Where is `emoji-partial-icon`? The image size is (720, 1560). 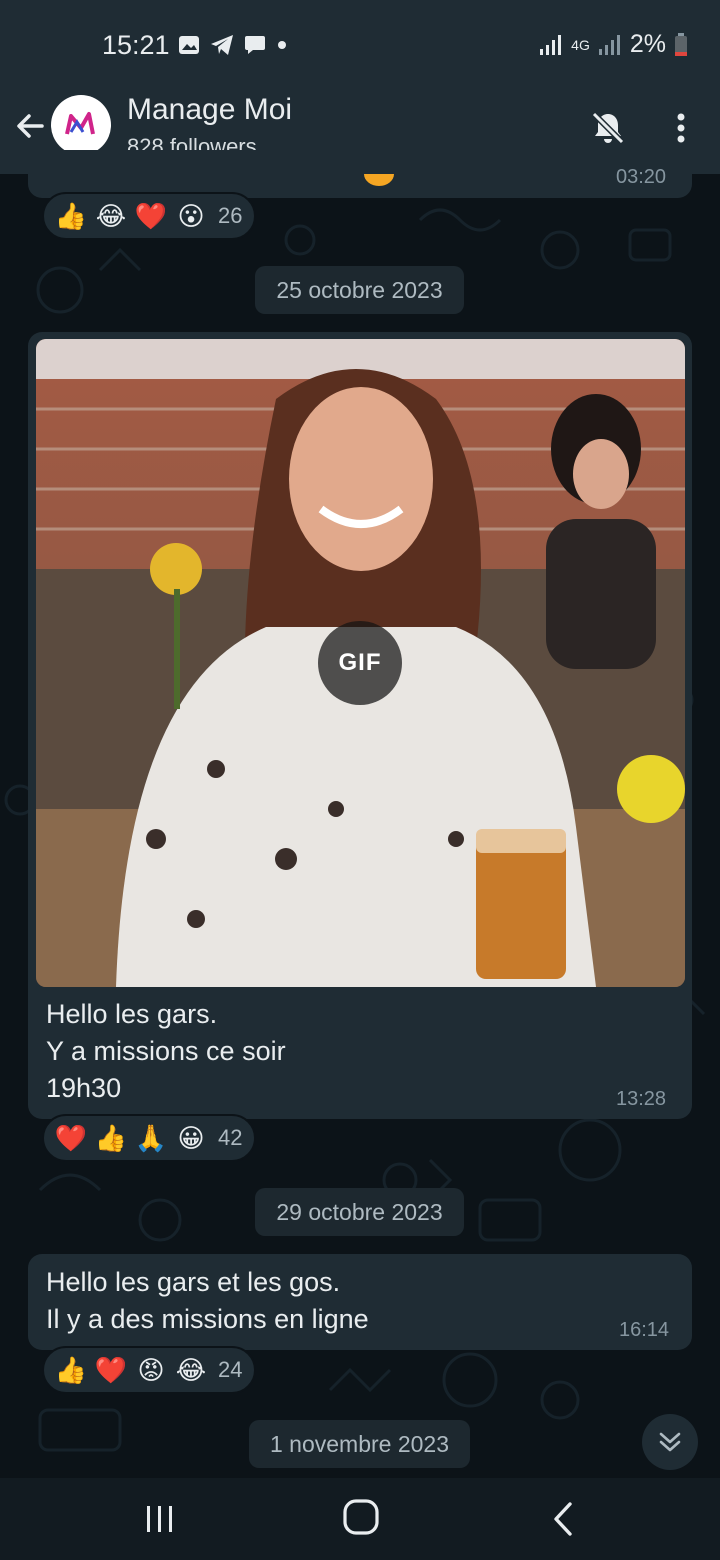 emoji-partial-icon is located at coordinates (379, 180).